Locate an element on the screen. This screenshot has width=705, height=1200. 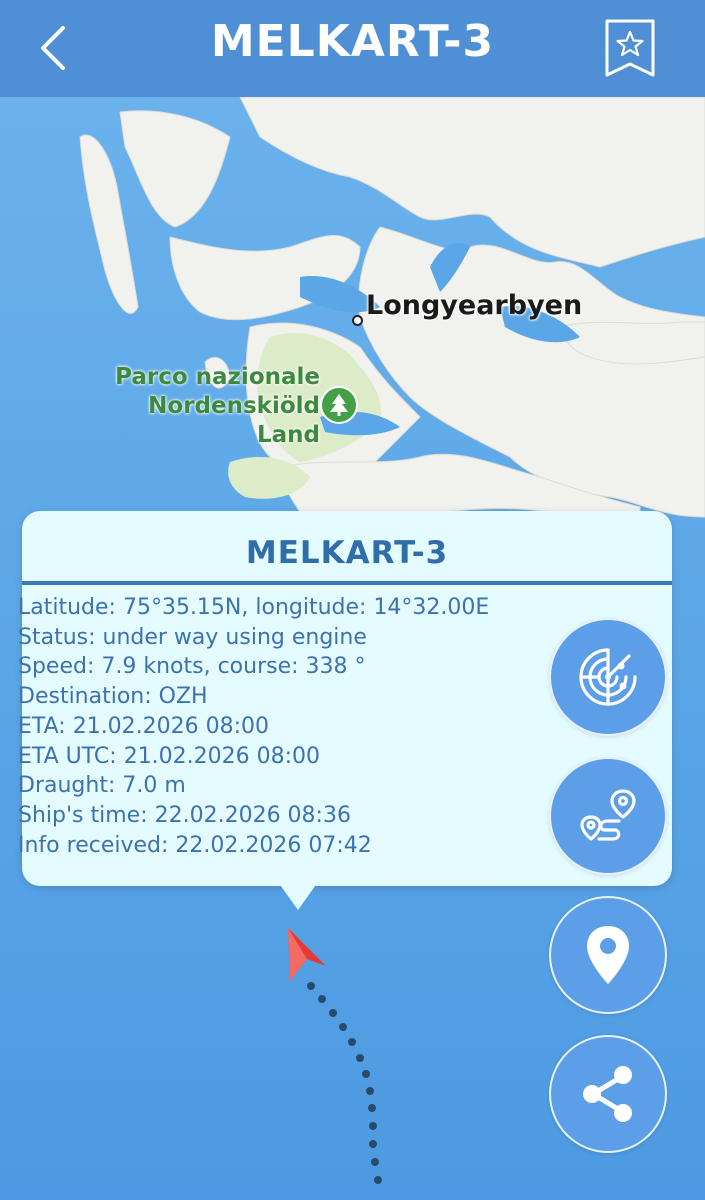
detail-speed-course: Speed: 7.9 knots, course: 338 ° is located at coordinates (192, 667).